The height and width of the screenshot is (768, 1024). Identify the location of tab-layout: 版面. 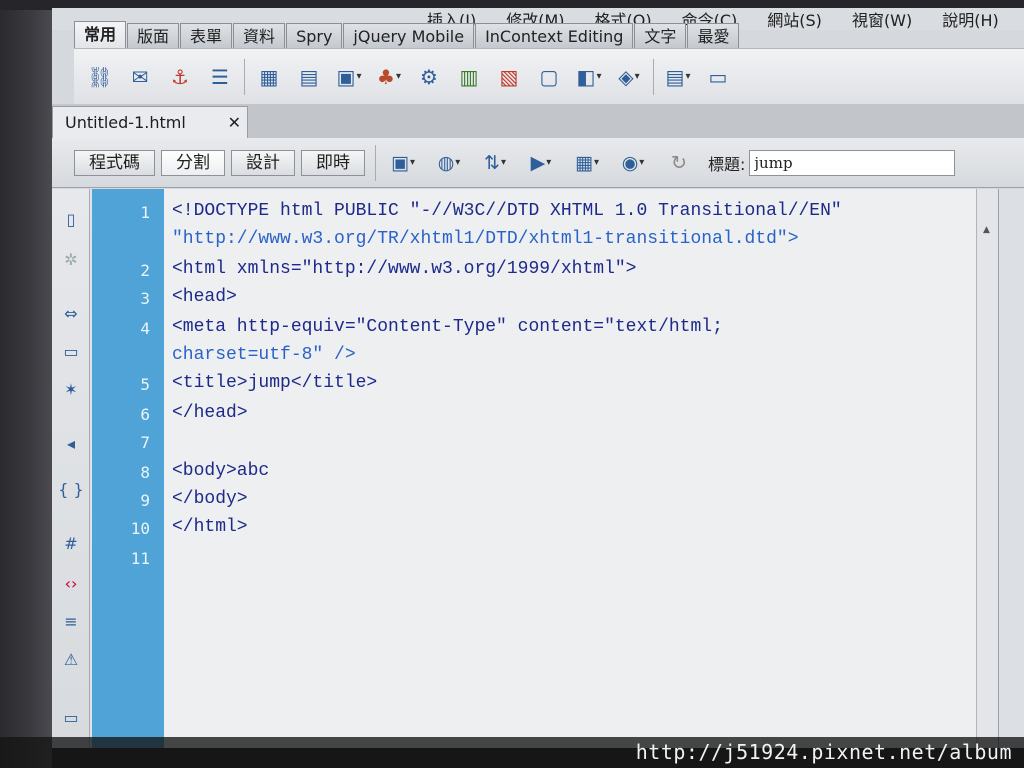
(153, 35).